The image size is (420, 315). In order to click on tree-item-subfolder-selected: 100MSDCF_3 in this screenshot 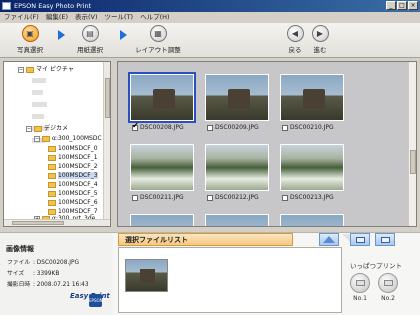, I will do `click(72, 175)`.